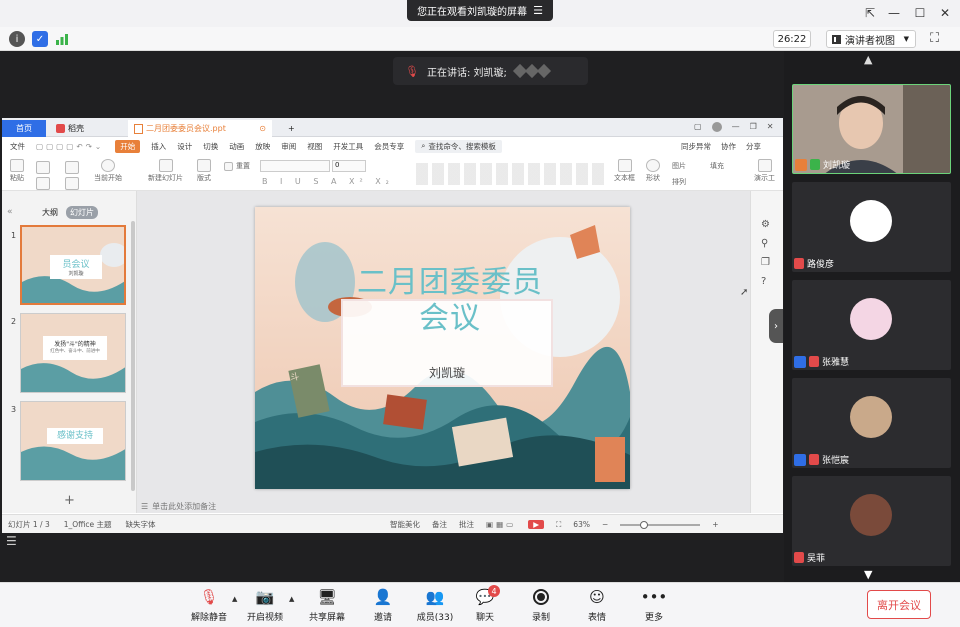  I want to click on from-current-button: 当前开始, so click(108, 171).